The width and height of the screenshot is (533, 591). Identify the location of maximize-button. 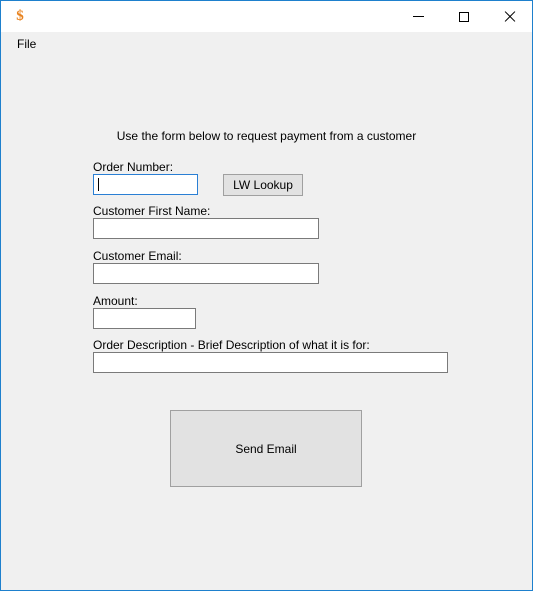
(463, 16).